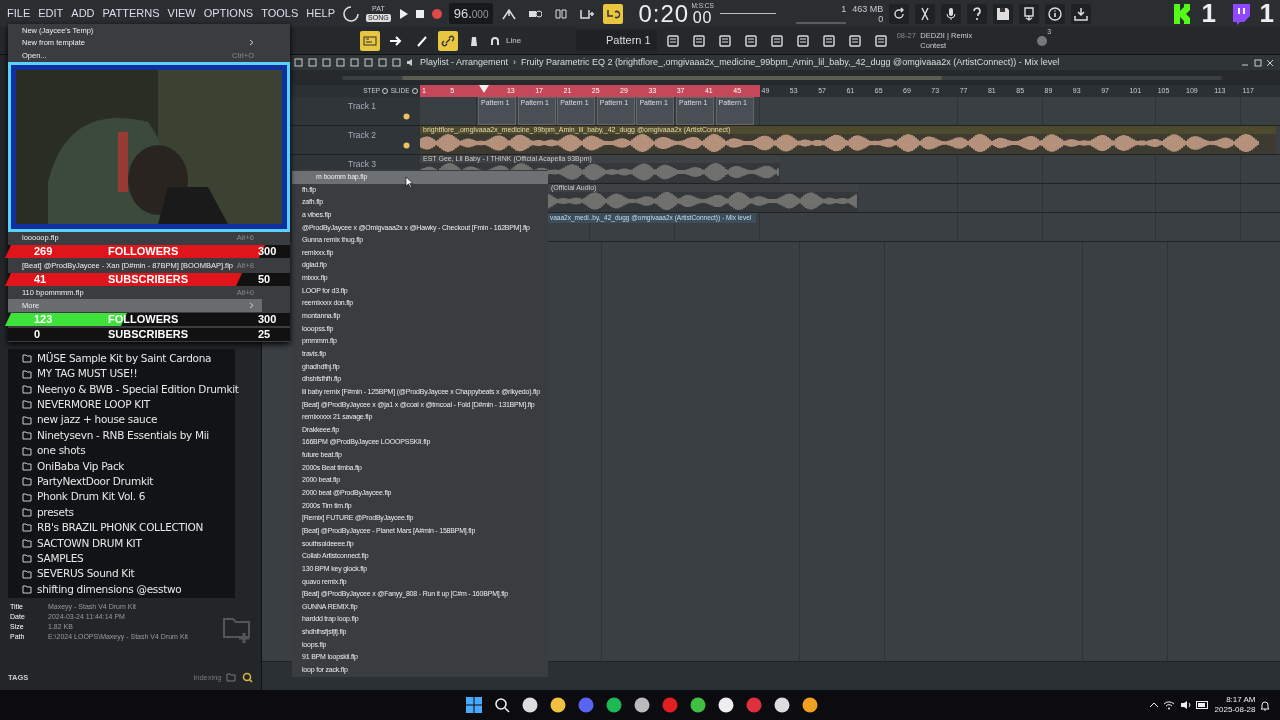  What do you see at coordinates (471, 13) in the screenshot?
I see `tempo-field: 96.000` at bounding box center [471, 13].